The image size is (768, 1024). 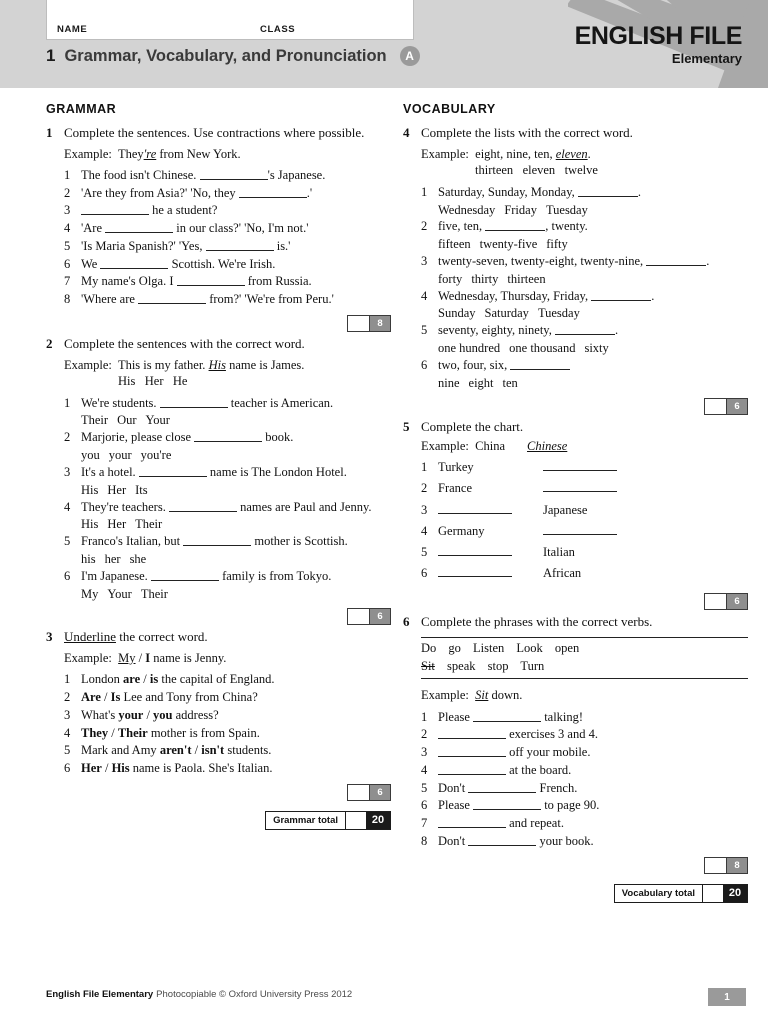 I want to click on item-number: 3, so click(x=67, y=714).